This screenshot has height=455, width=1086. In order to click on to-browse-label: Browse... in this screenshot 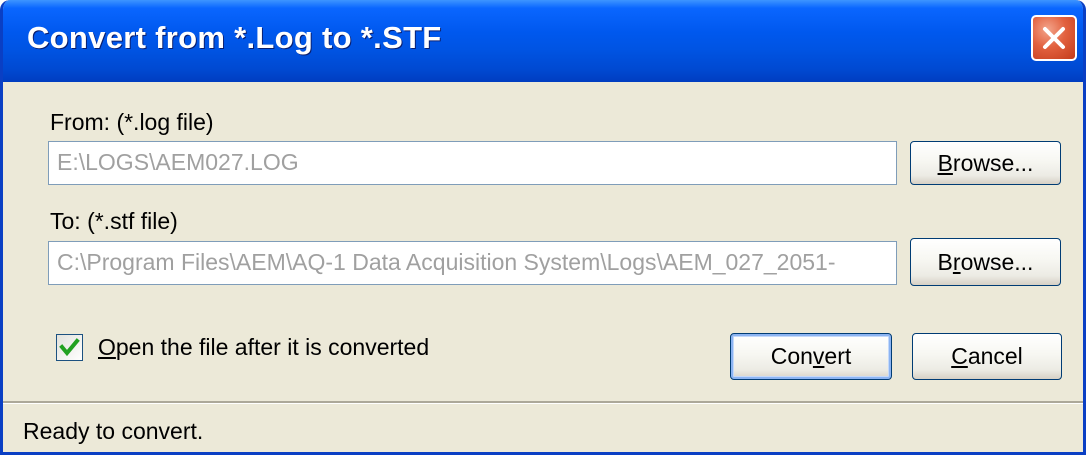, I will do `click(986, 262)`.